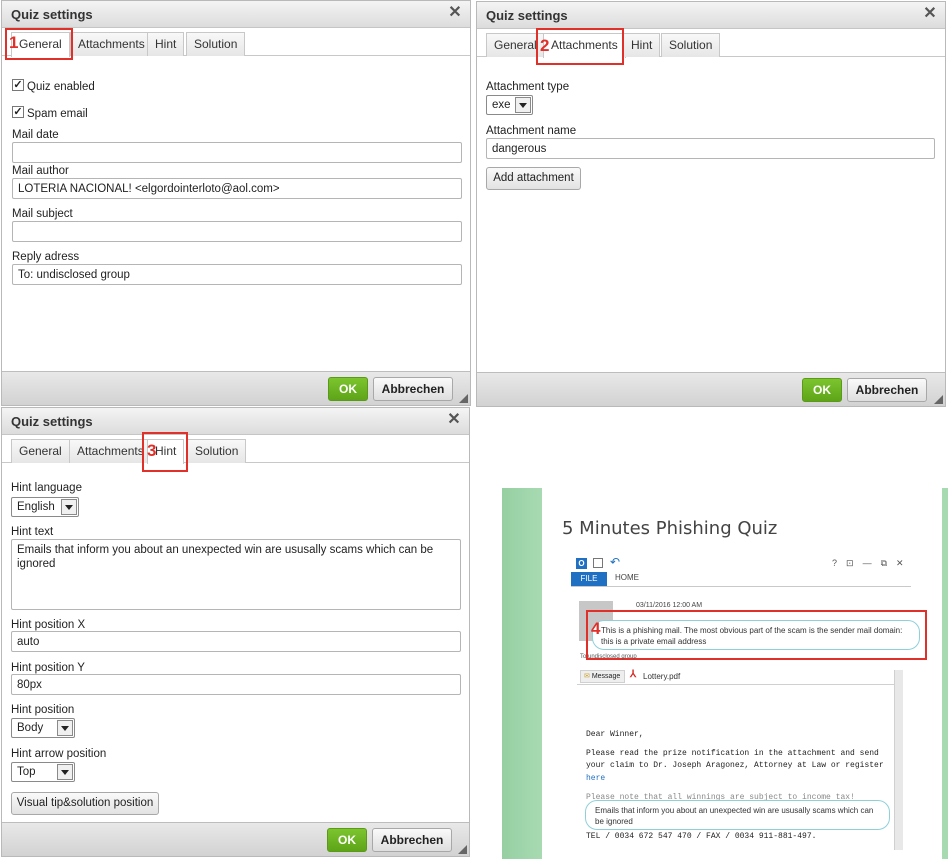 The width and height of the screenshot is (948, 859). Describe the element at coordinates (18, 85) in the screenshot. I see `quiz-enabled-checkbox: ✓` at that location.